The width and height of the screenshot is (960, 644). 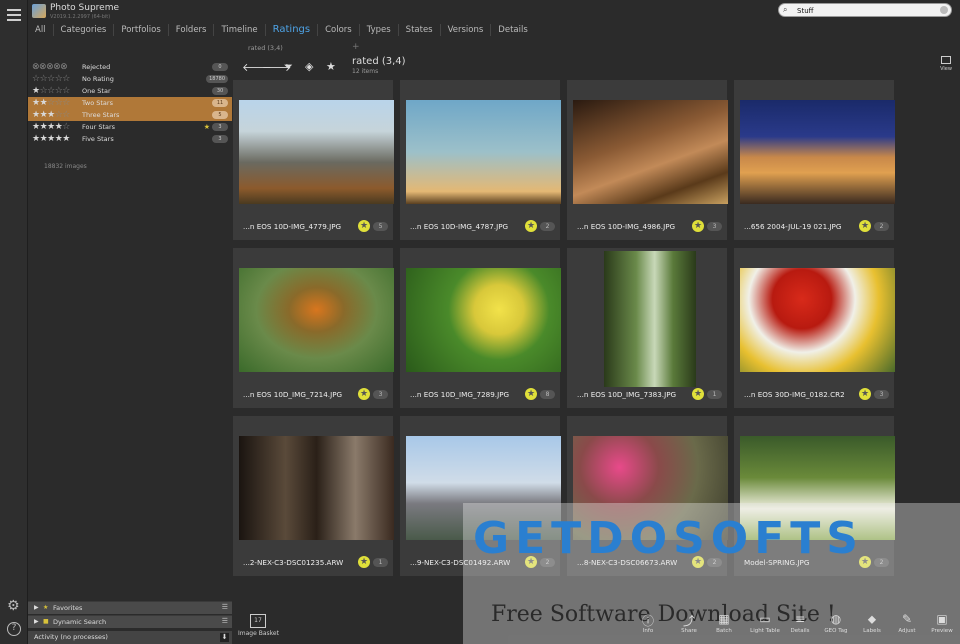 What do you see at coordinates (192, 30) in the screenshot?
I see `tab-folders: Folders` at bounding box center [192, 30].